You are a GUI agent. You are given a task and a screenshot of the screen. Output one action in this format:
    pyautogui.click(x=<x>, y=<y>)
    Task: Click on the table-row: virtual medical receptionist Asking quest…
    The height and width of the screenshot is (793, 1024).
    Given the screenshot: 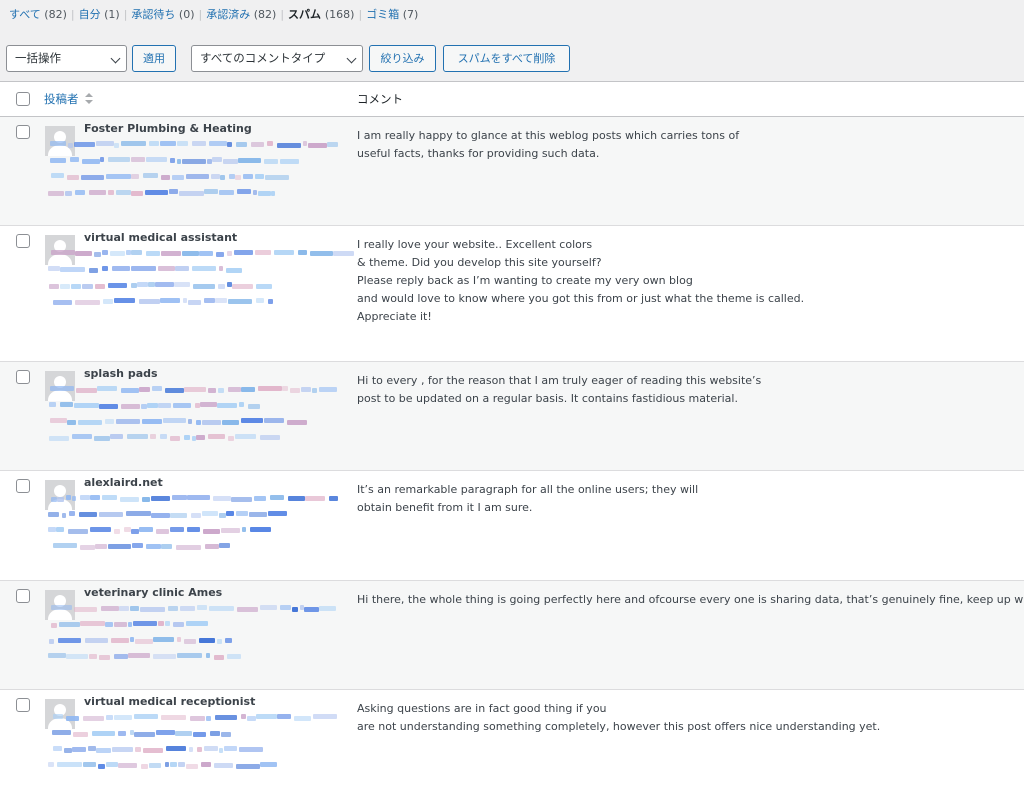 What is the action you would take?
    pyautogui.click(x=512, y=741)
    